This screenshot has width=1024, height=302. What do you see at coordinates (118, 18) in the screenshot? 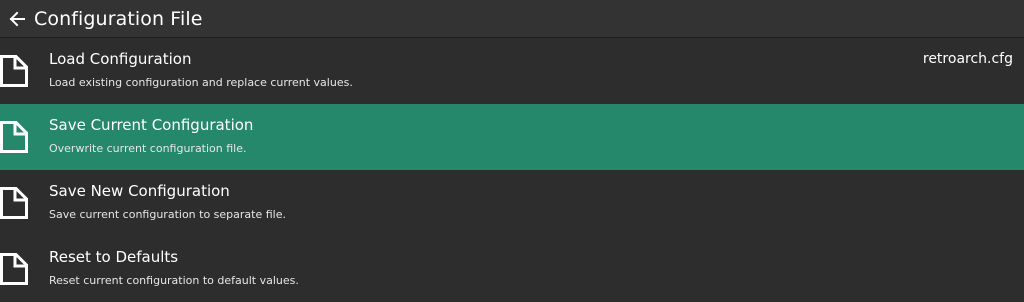
I see `page-title: Configuration File` at bounding box center [118, 18].